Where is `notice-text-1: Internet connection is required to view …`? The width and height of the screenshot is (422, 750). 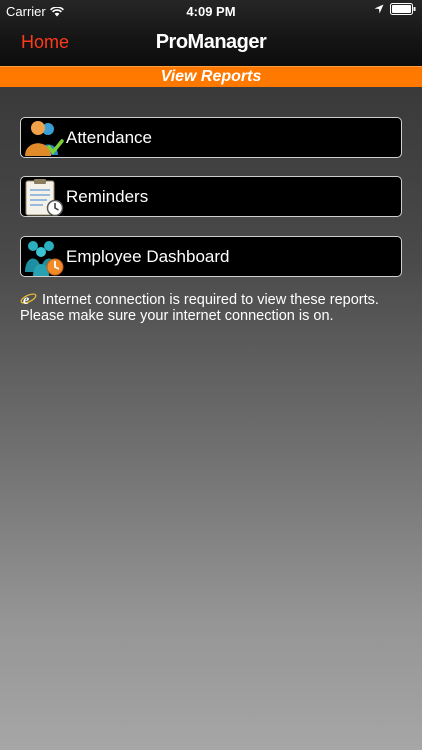
notice-text-1: Internet connection is required to view … is located at coordinates (210, 300).